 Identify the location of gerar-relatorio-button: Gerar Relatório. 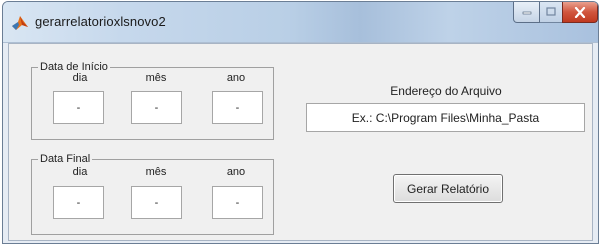
(448, 188).